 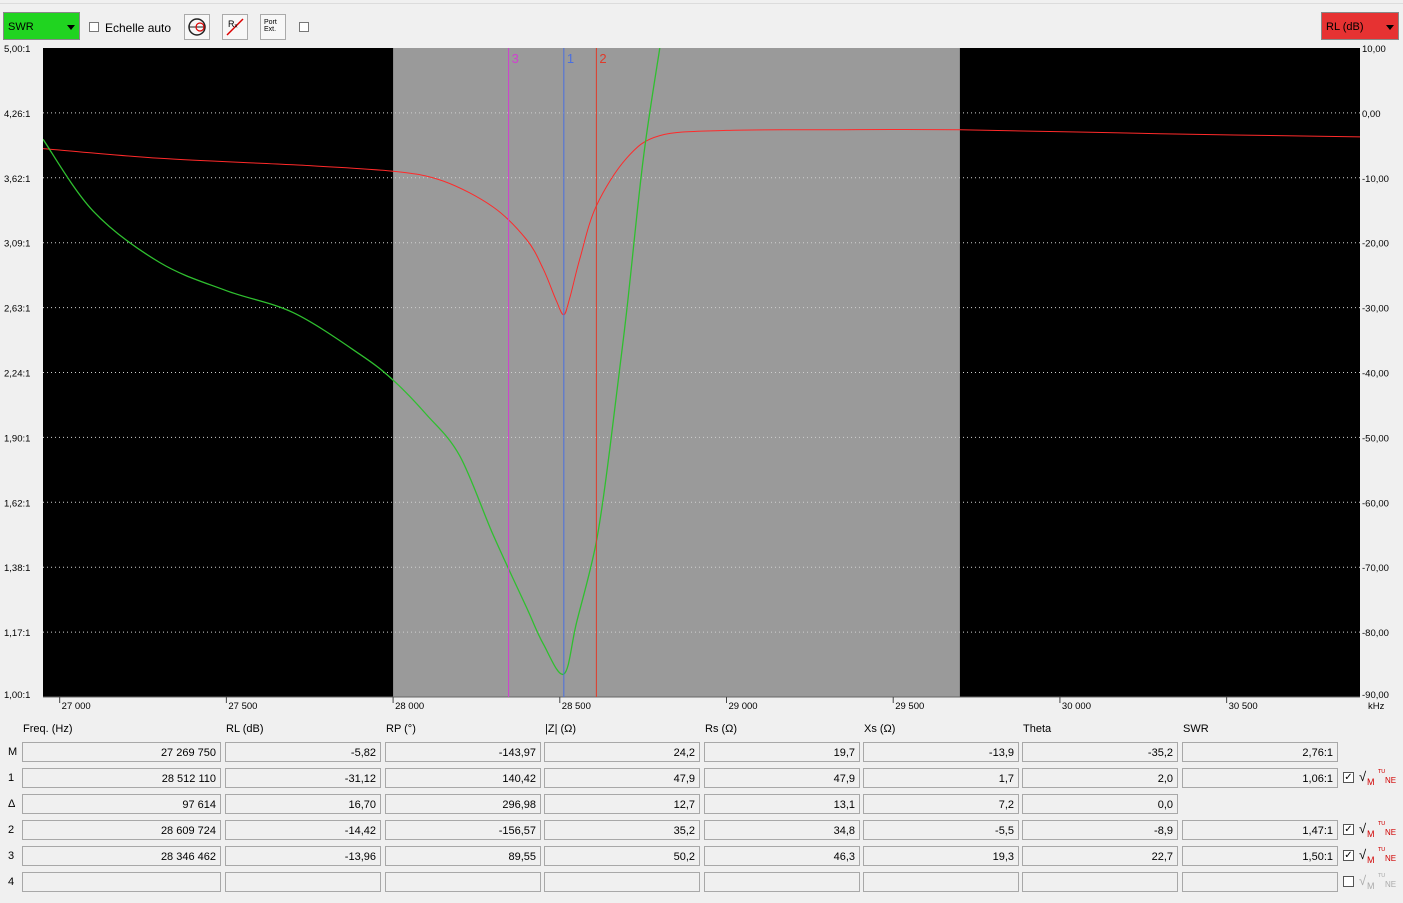 What do you see at coordinates (570, 58) in the screenshot?
I see `marker-1-label: 1` at bounding box center [570, 58].